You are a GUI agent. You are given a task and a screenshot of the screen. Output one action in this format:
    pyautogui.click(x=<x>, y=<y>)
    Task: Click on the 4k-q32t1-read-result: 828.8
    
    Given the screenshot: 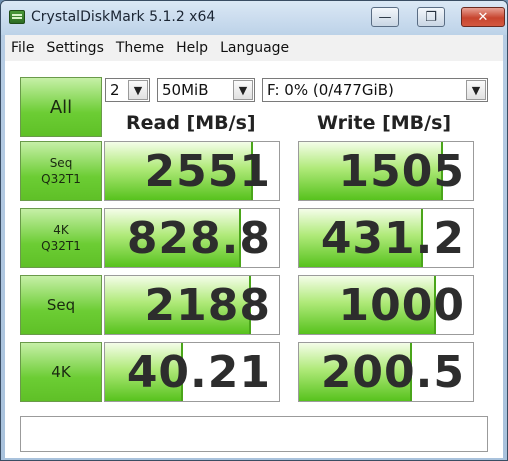 What is the action you would take?
    pyautogui.click(x=192, y=238)
    